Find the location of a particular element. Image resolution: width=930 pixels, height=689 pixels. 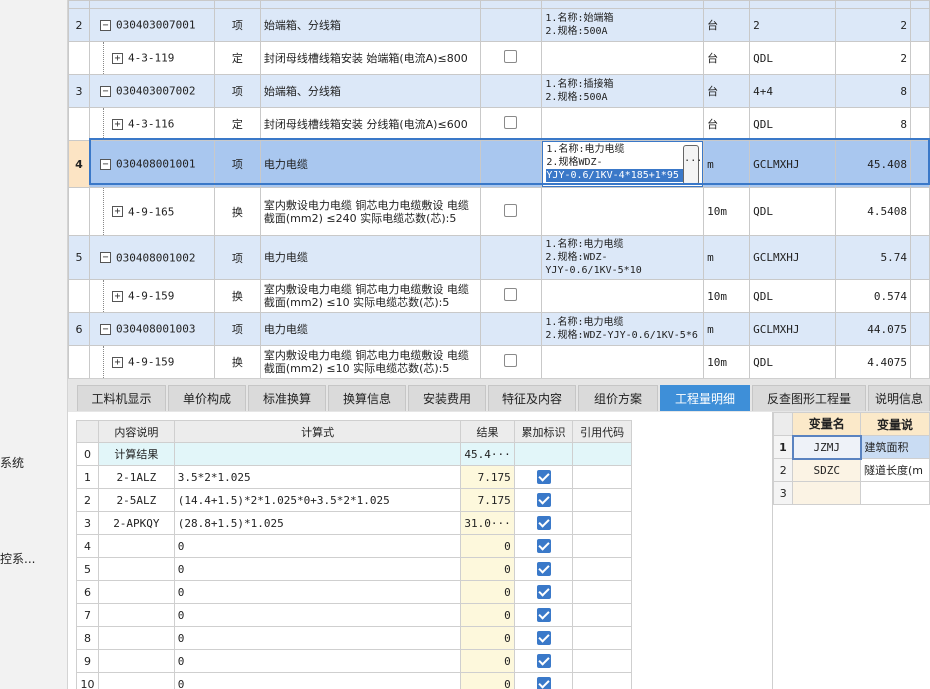

name-cell: 封闭母线槽线箱安装 始端箱(电流A)≤800 is located at coordinates (370, 58).